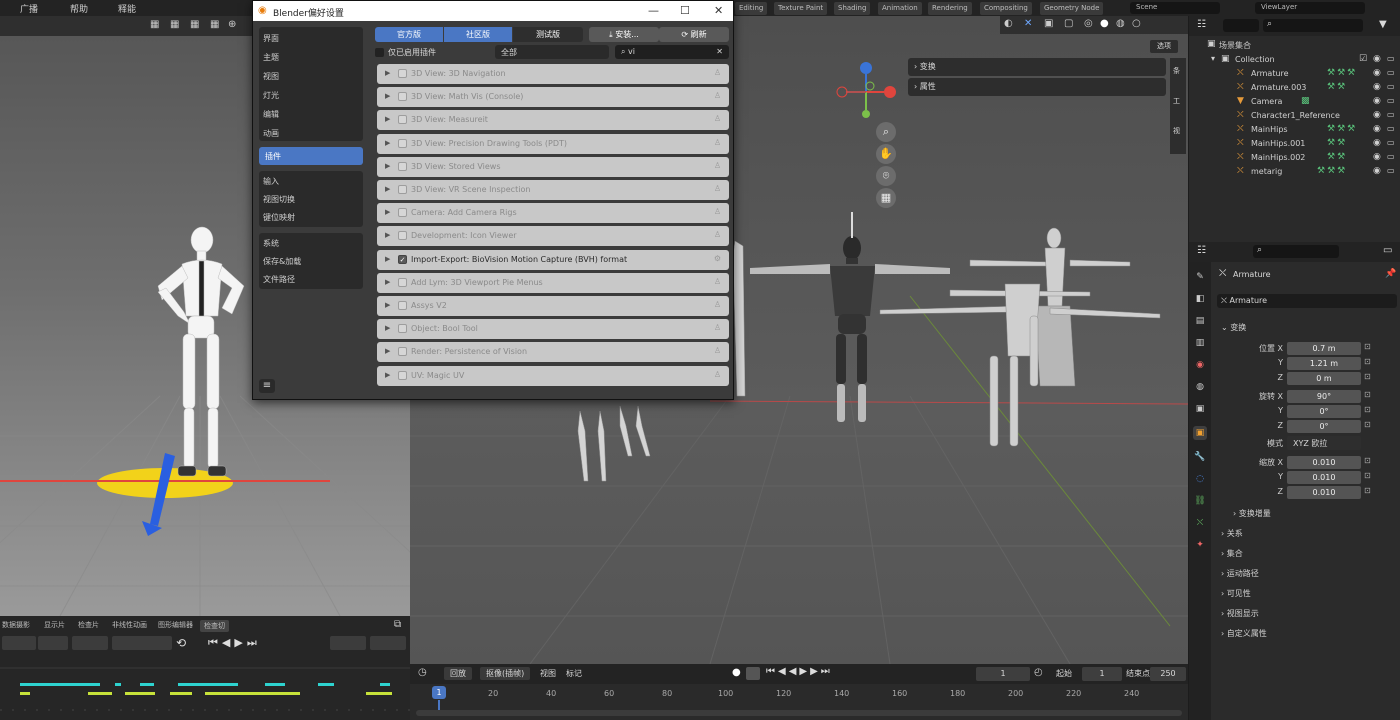  I want to click on playhead: 1, so click(439, 692).